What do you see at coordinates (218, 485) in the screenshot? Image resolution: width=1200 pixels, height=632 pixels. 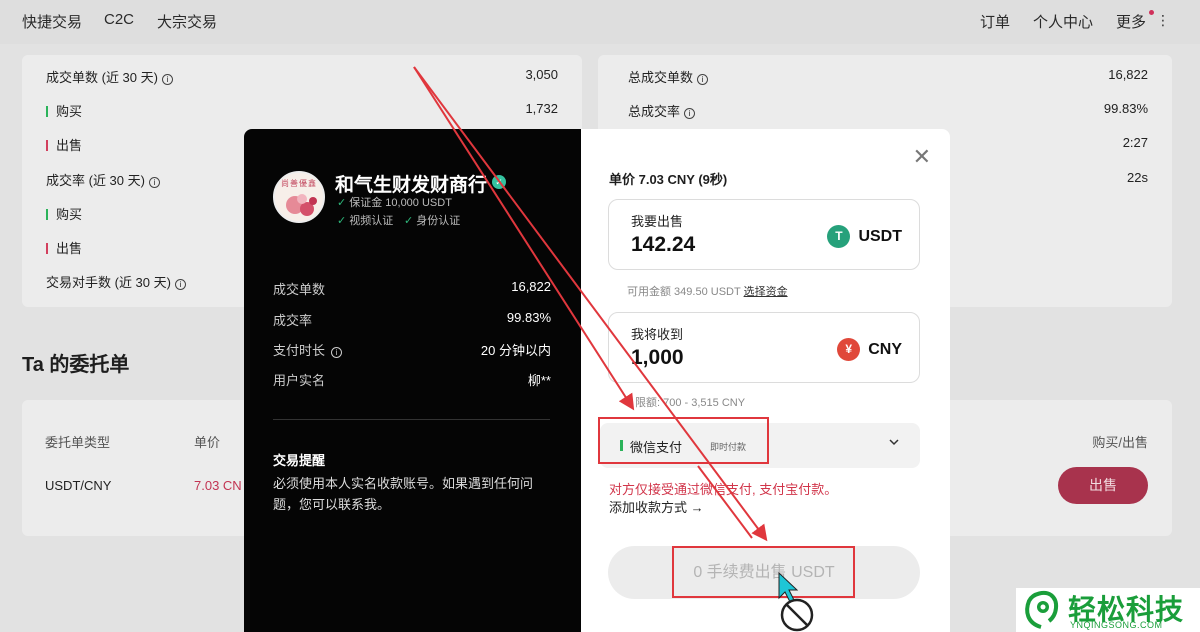 I see `order-price: 7.03 CN` at bounding box center [218, 485].